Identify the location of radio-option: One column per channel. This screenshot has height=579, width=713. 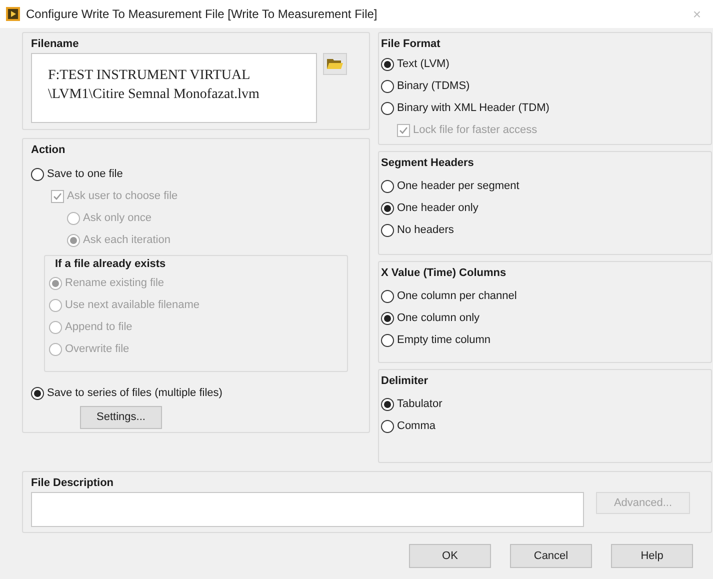
(449, 296).